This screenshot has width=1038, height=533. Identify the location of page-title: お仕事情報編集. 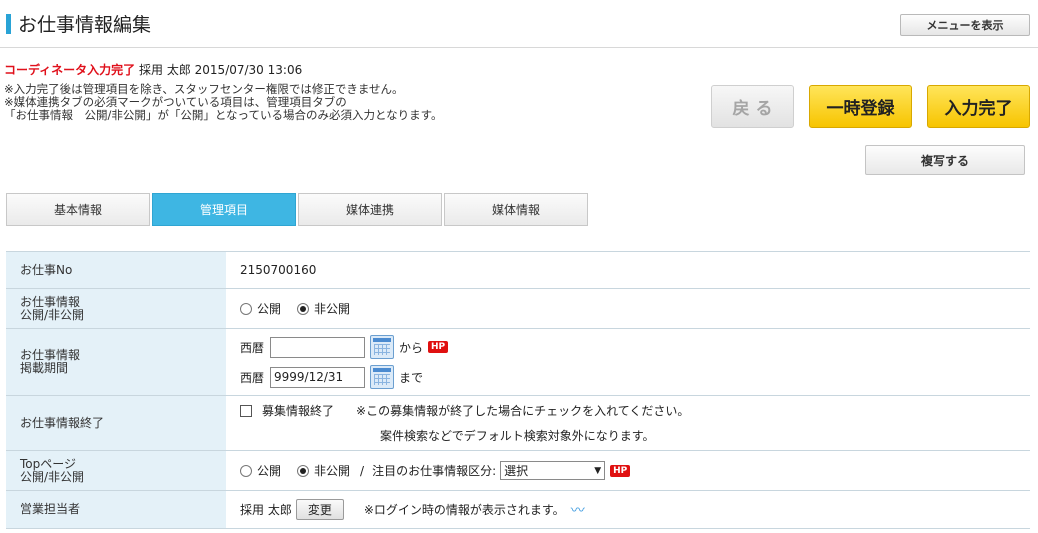
(85, 25).